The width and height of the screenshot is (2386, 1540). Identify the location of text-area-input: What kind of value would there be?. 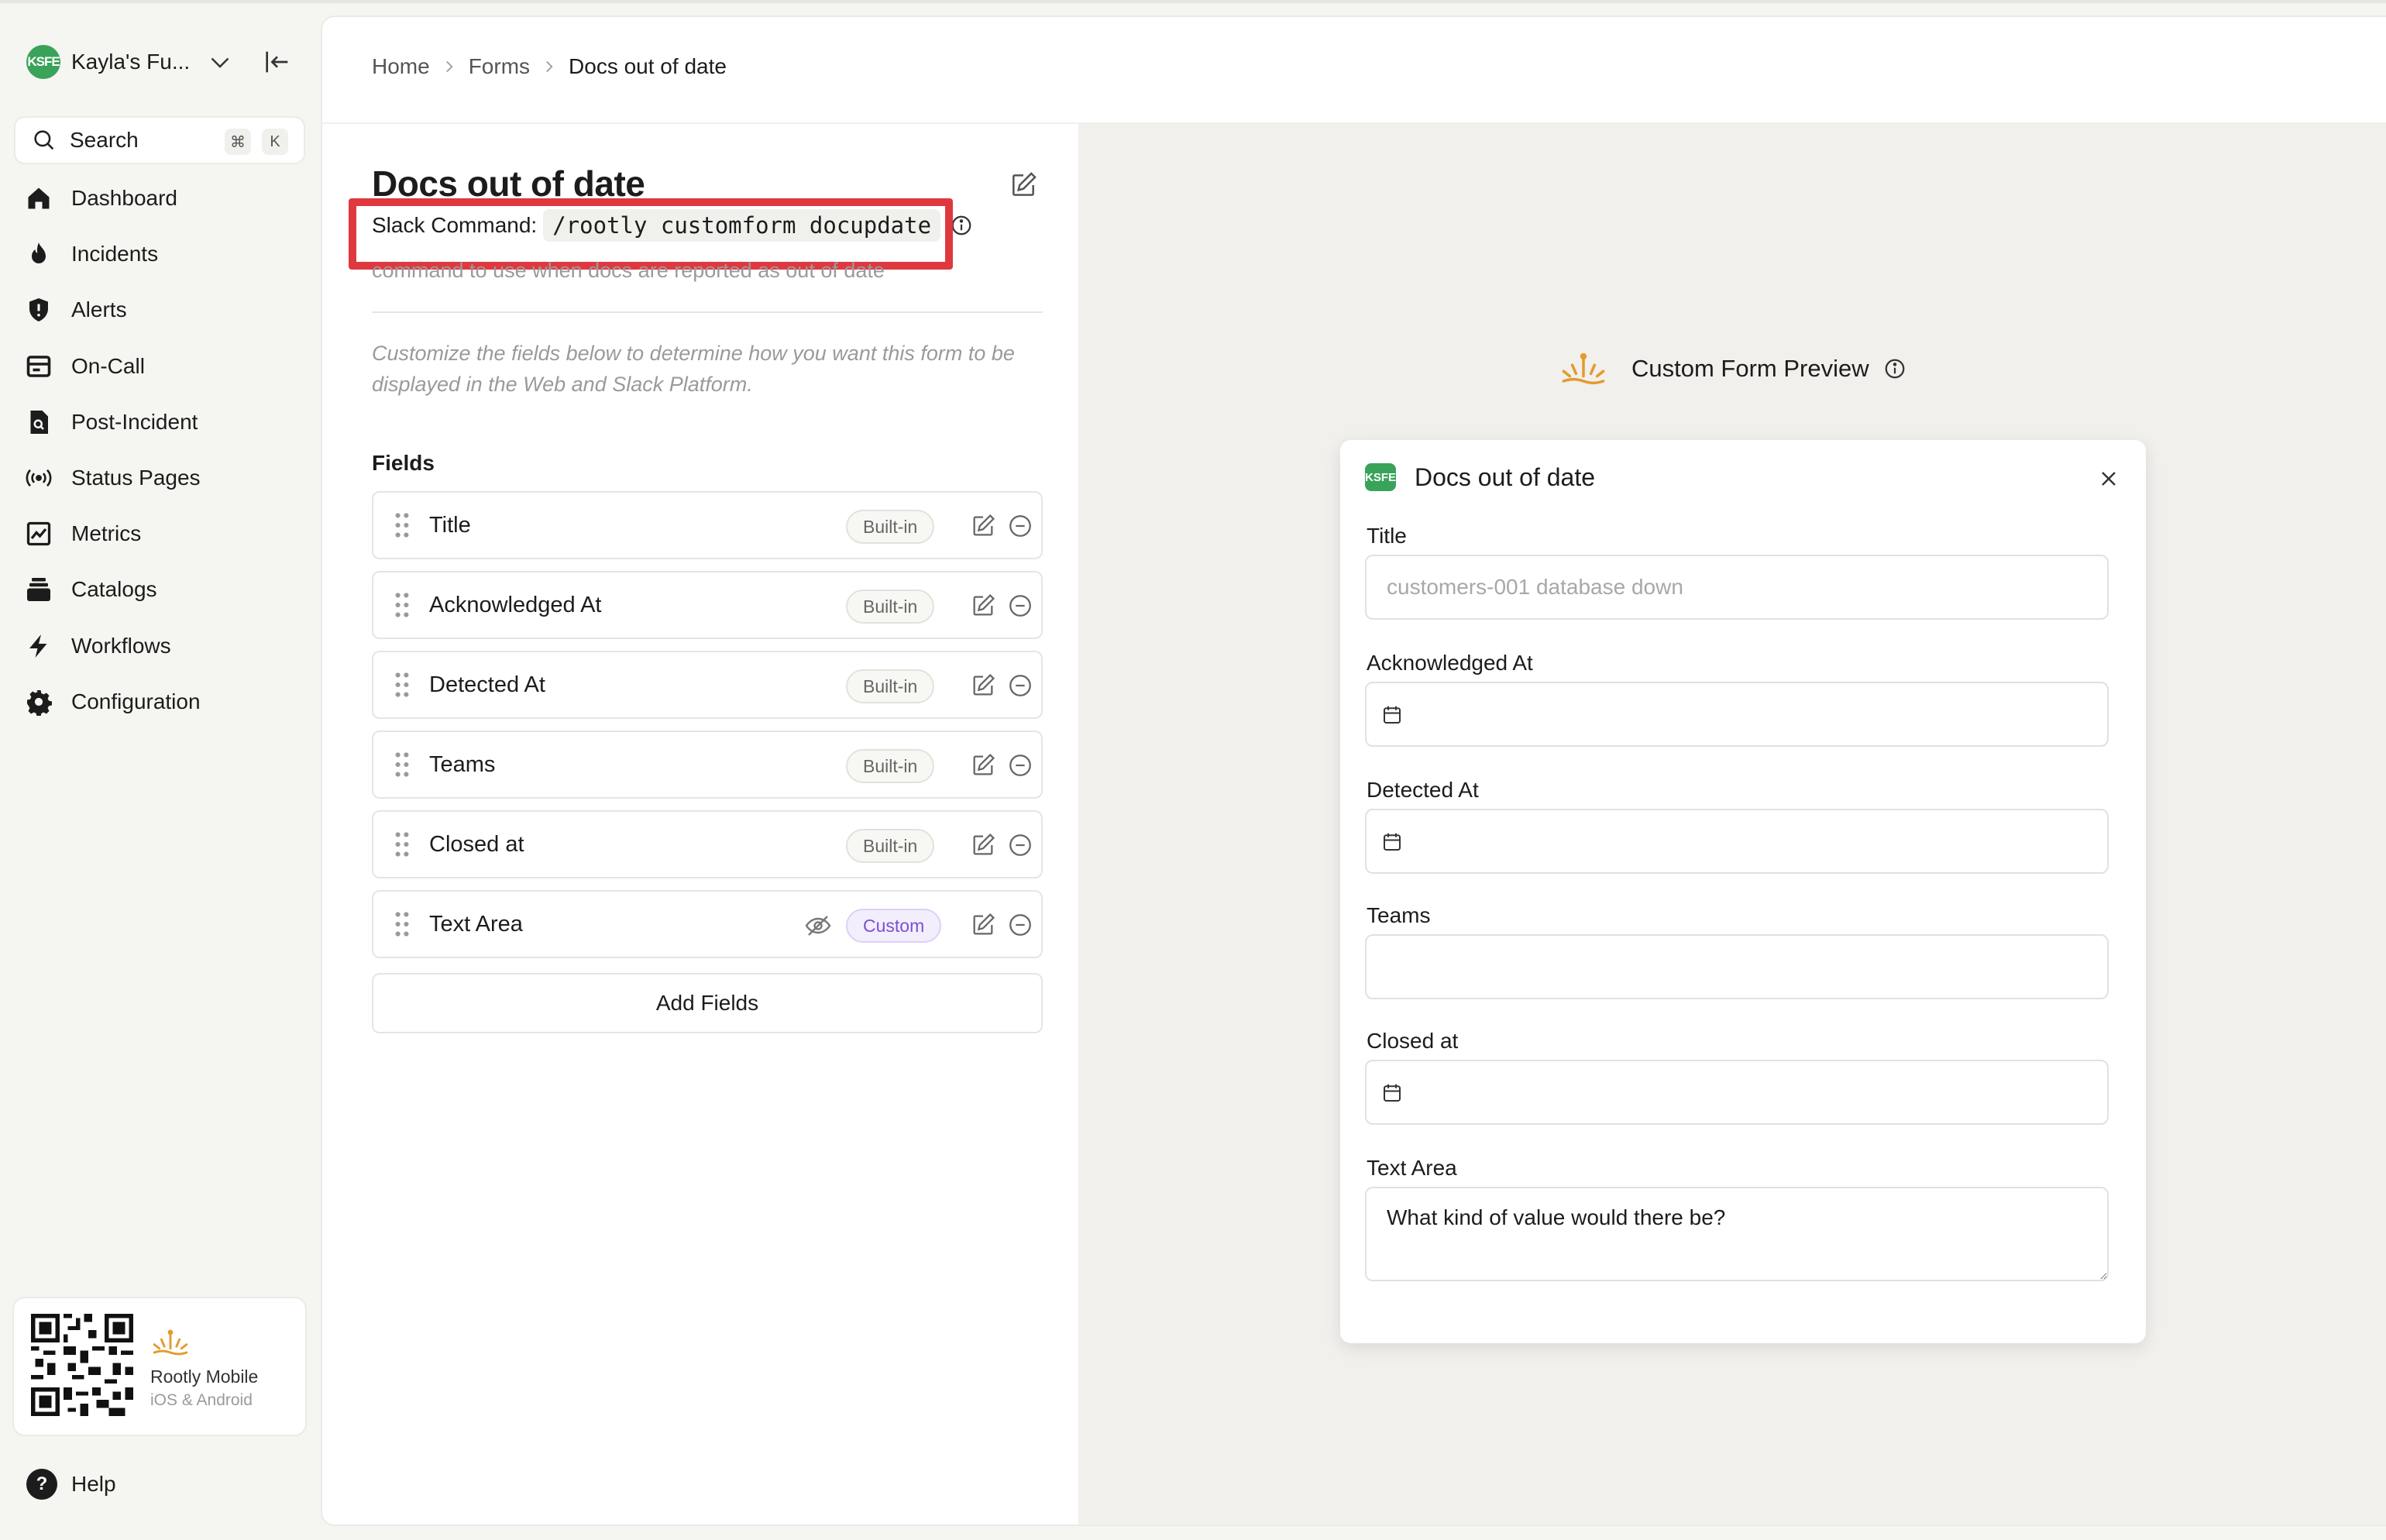
(1737, 1234).